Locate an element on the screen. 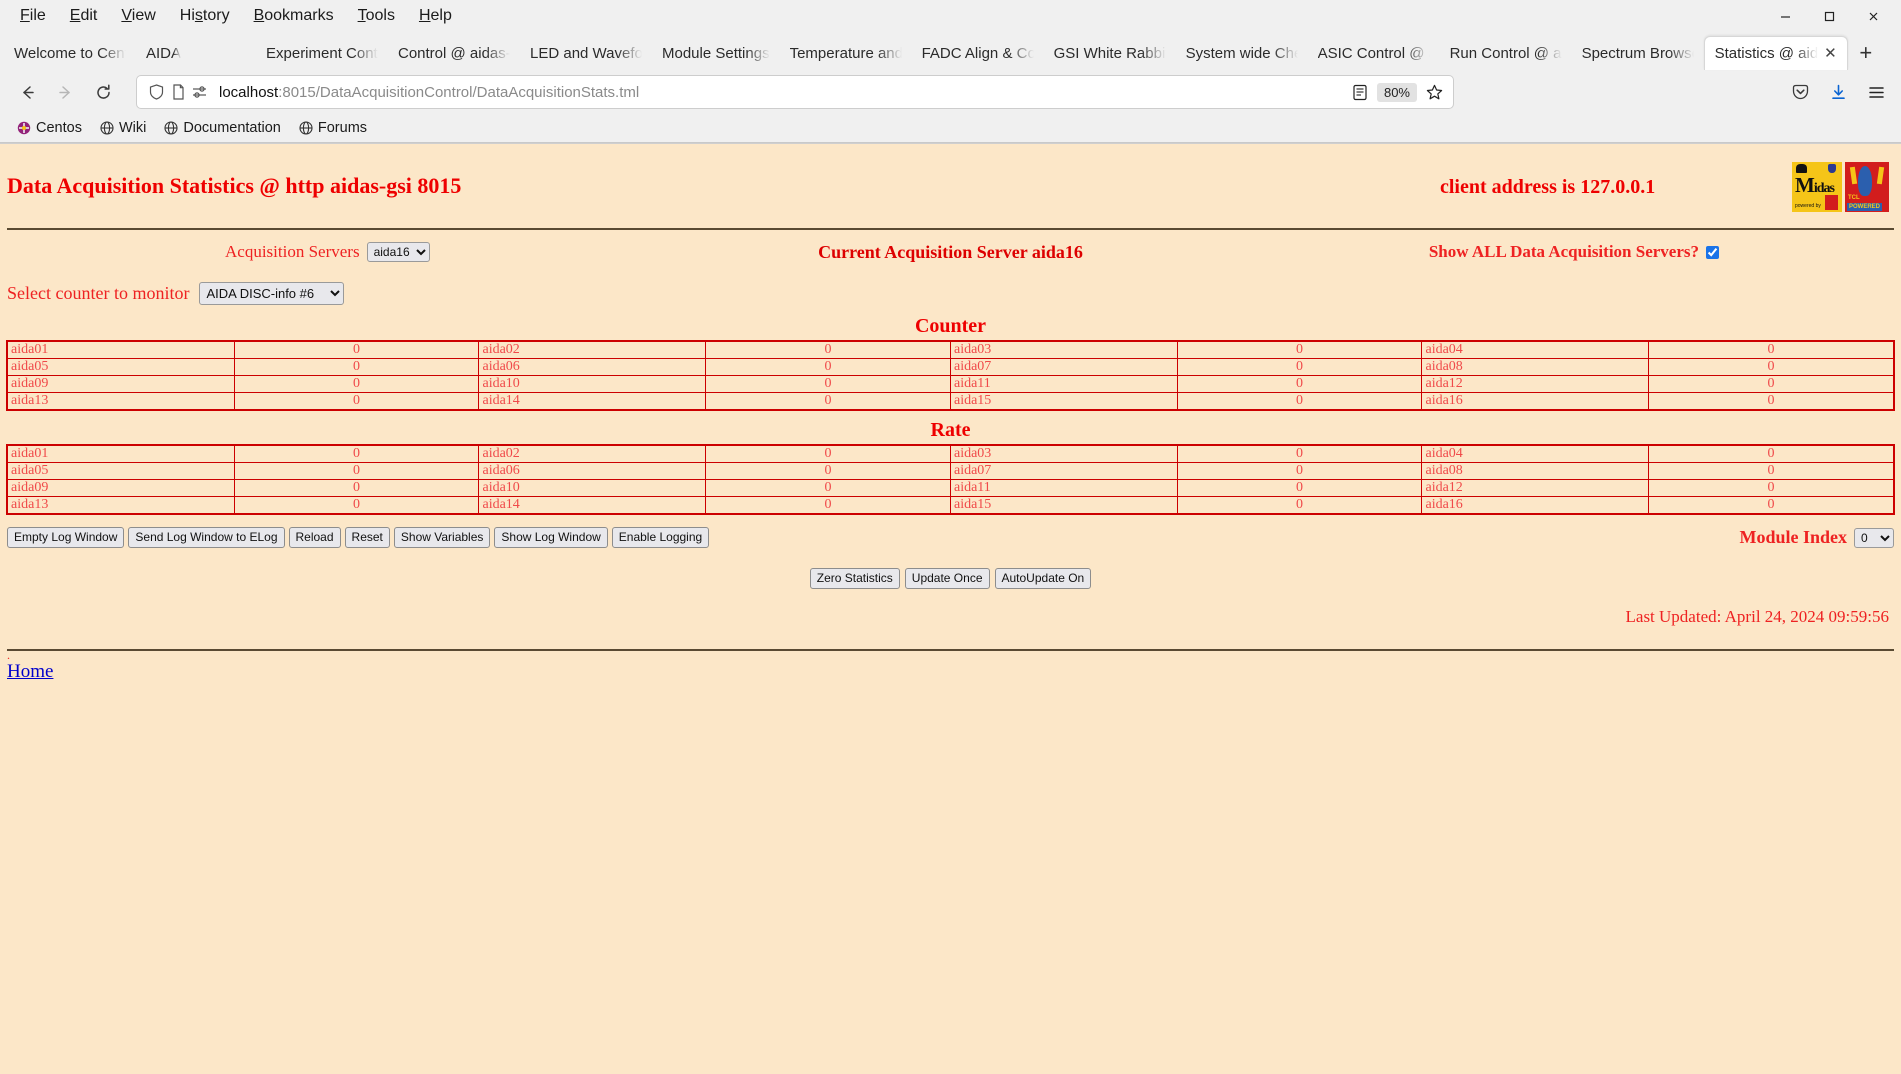 This screenshot has width=1901, height=1074. centos-icon is located at coordinates (24, 128).